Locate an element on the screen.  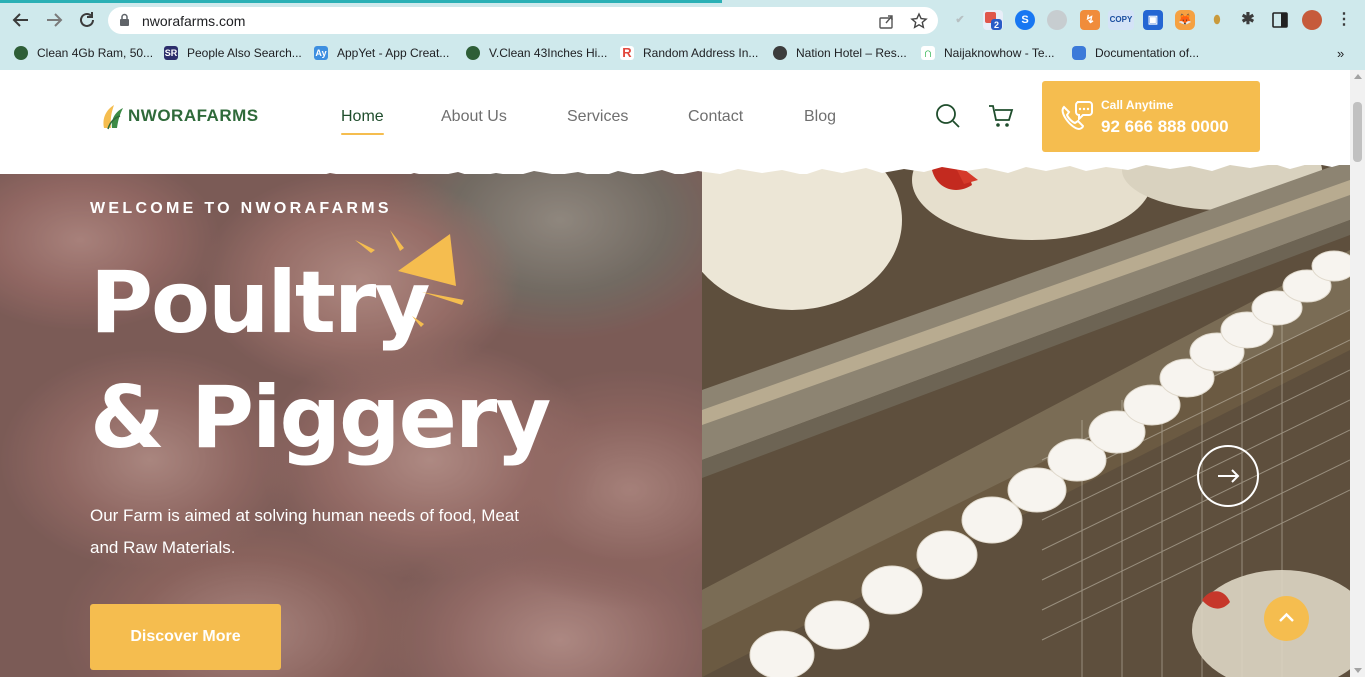
back-arrow-icon is located at coordinates (21, 20).